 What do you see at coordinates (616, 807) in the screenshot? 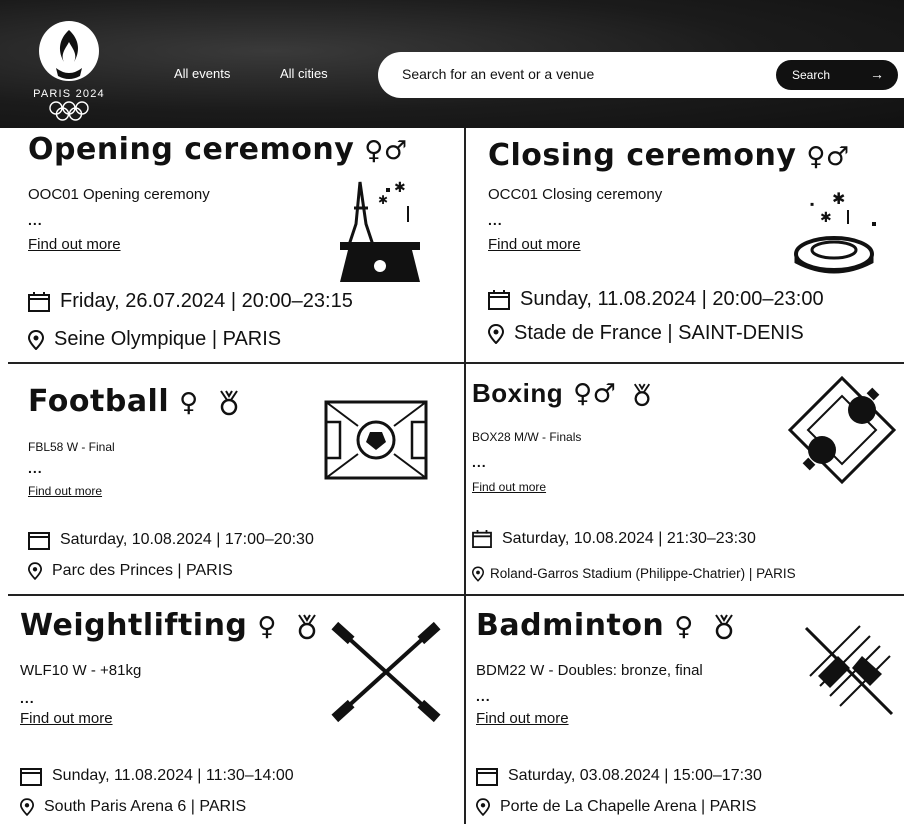
I see `event-venue: Porte de La Chapelle Arena | PARIS` at bounding box center [616, 807].